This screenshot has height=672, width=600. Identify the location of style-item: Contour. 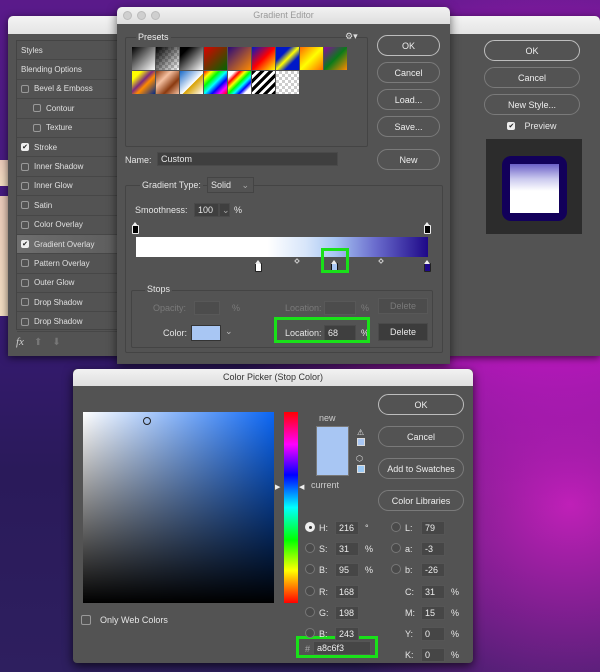
(71, 109).